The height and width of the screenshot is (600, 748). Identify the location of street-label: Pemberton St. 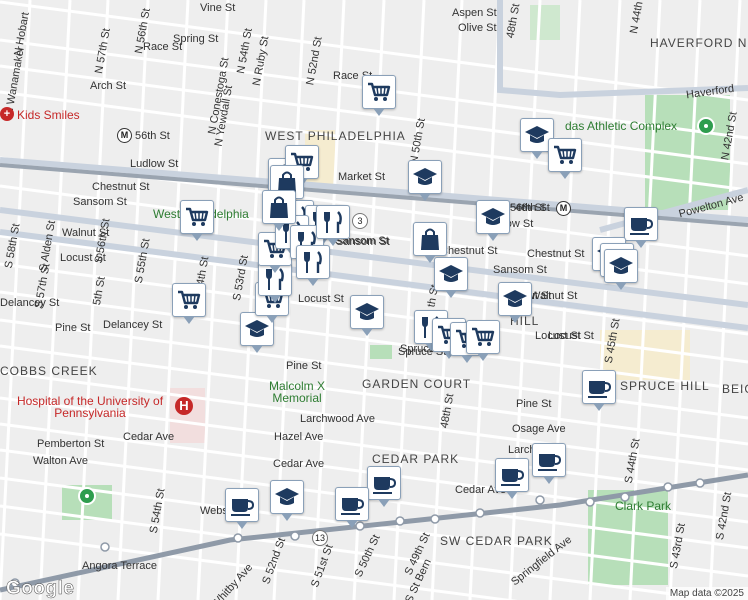
(71, 444).